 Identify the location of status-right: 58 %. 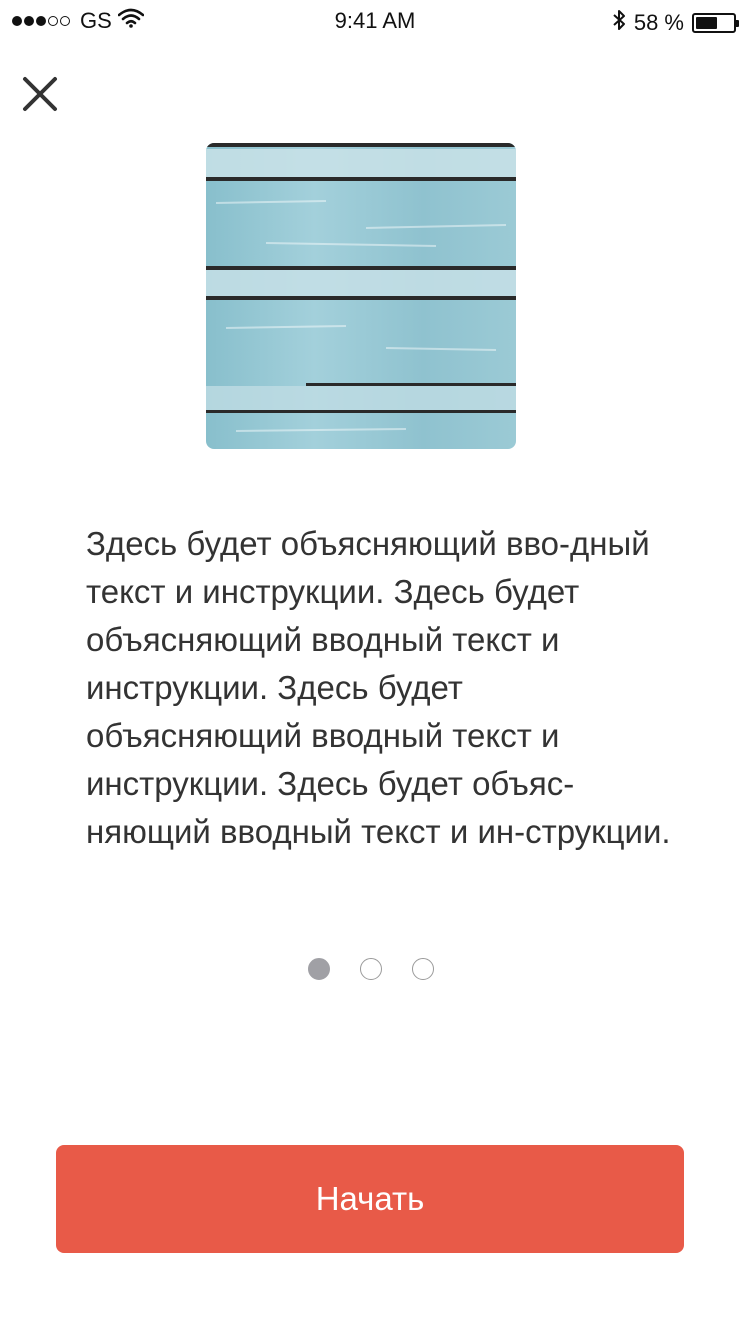
(675, 23).